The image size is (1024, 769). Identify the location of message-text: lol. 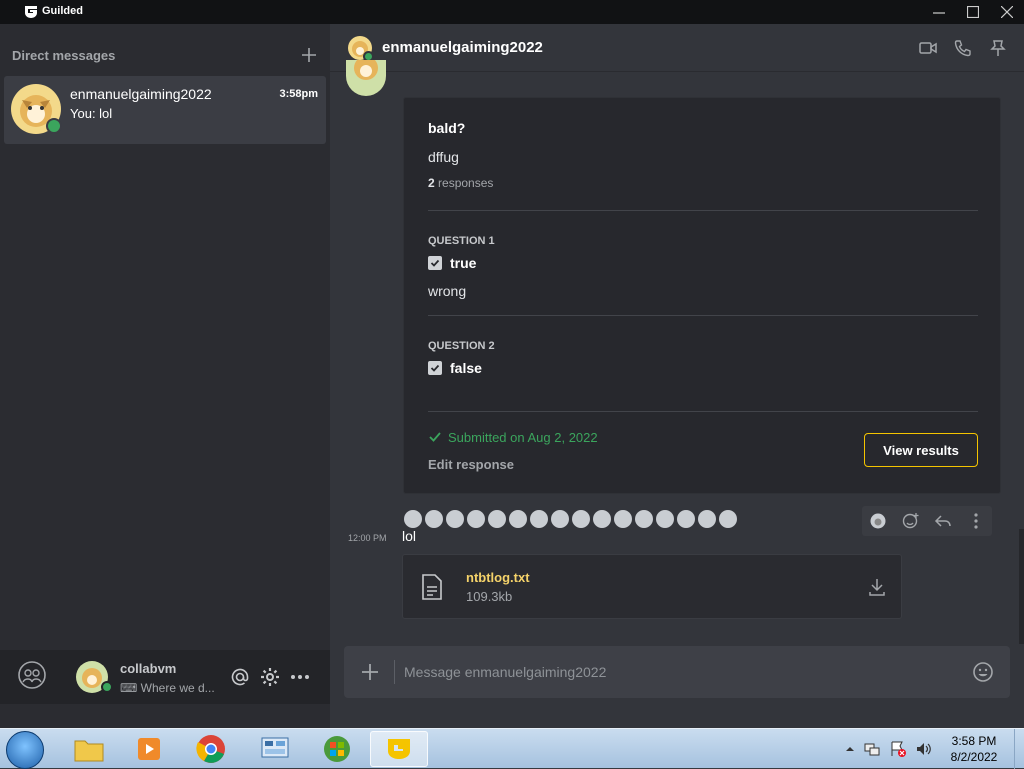
(409, 536).